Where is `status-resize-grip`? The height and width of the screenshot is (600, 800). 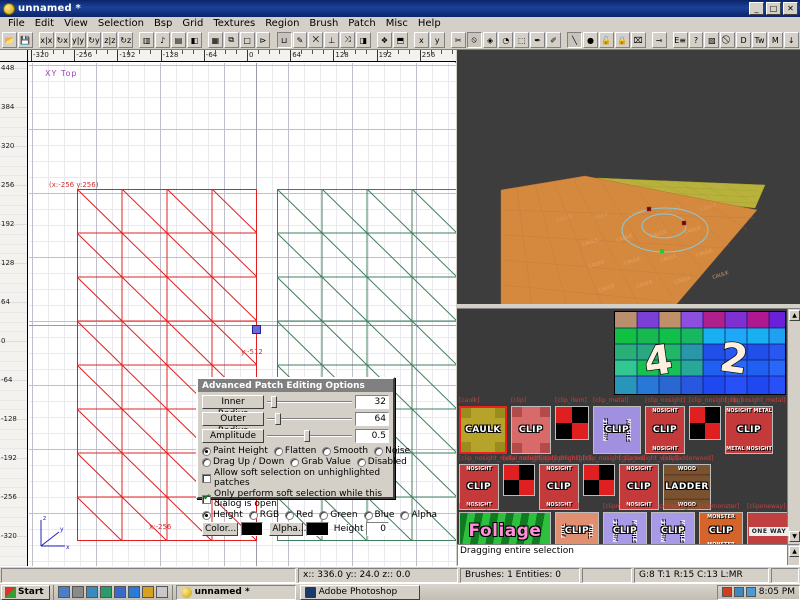
status-resize-grip is located at coordinates (785, 575).